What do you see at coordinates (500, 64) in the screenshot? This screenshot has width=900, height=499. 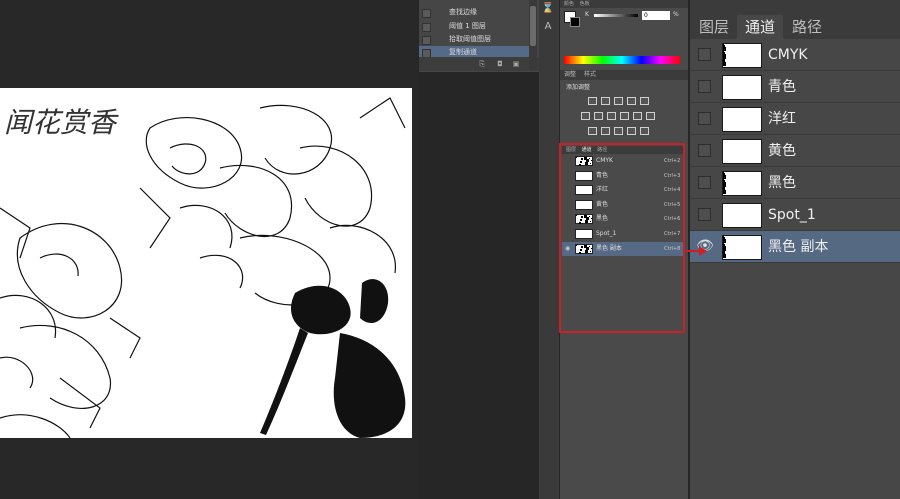 I see `snapshot-camera-icon: ◘` at bounding box center [500, 64].